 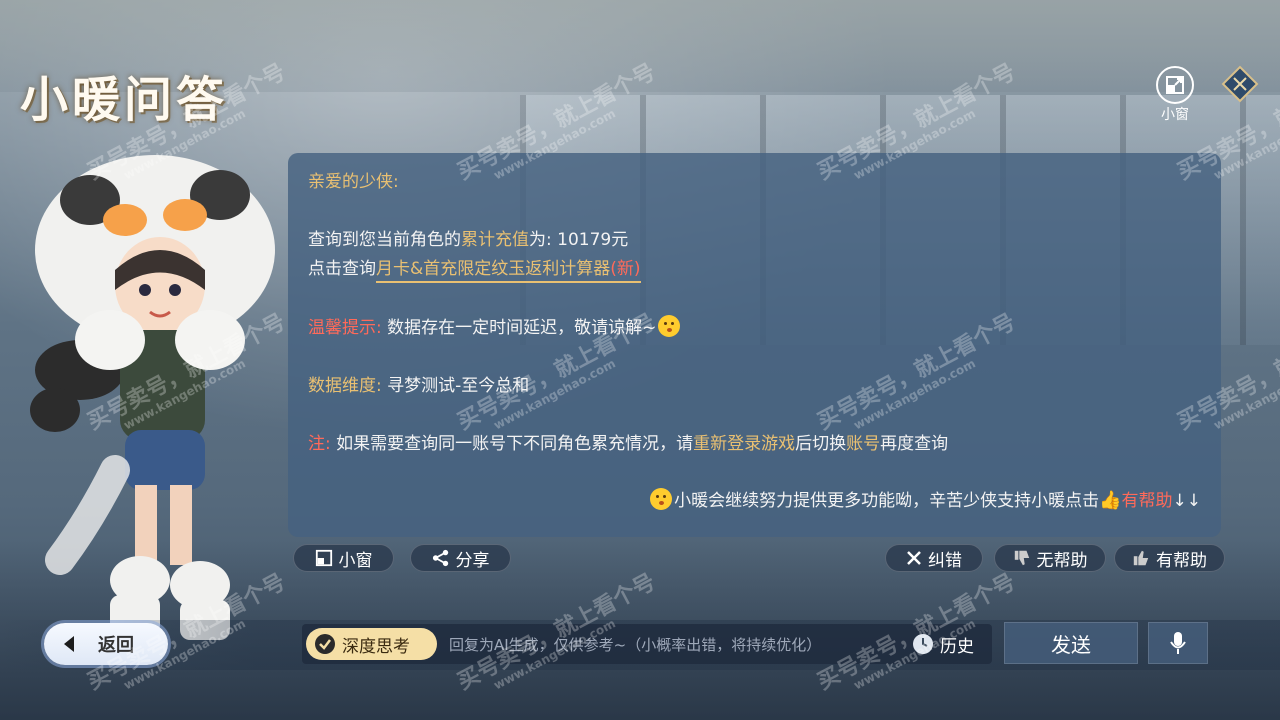 What do you see at coordinates (515, 444) in the screenshot?
I see `note-text-1: 如果需要查询同一账号下不同角色累充情况，请` at bounding box center [515, 444].